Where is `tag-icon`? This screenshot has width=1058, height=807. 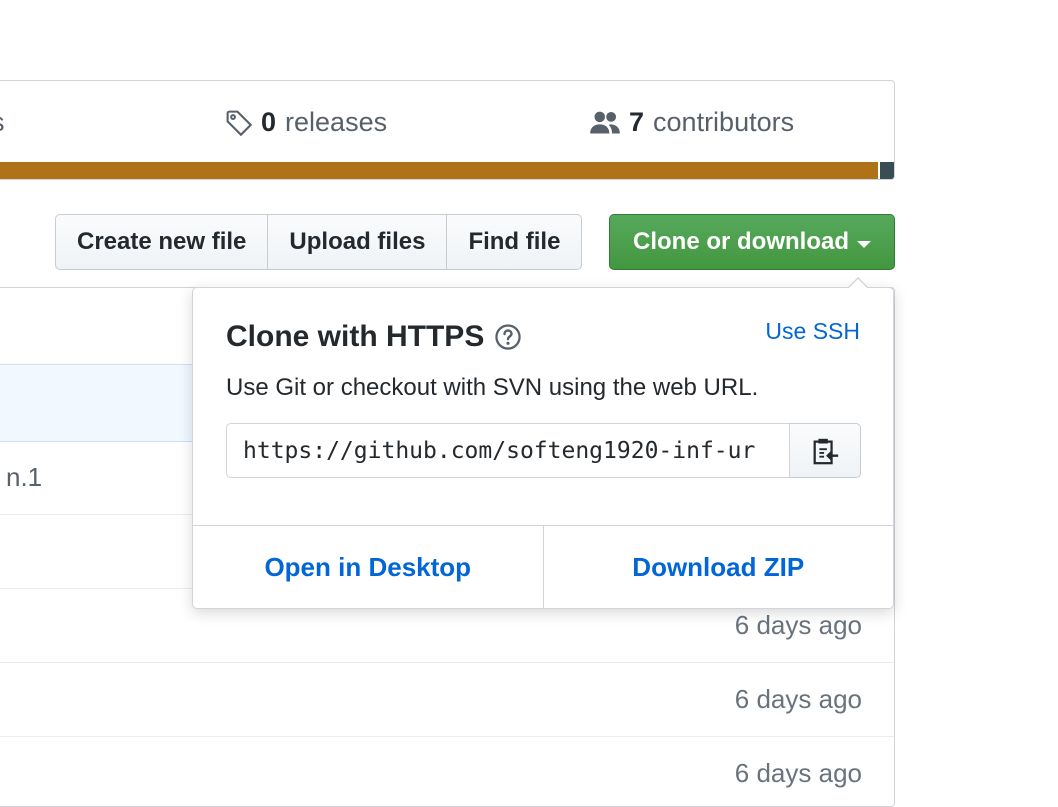
tag-icon is located at coordinates (239, 123).